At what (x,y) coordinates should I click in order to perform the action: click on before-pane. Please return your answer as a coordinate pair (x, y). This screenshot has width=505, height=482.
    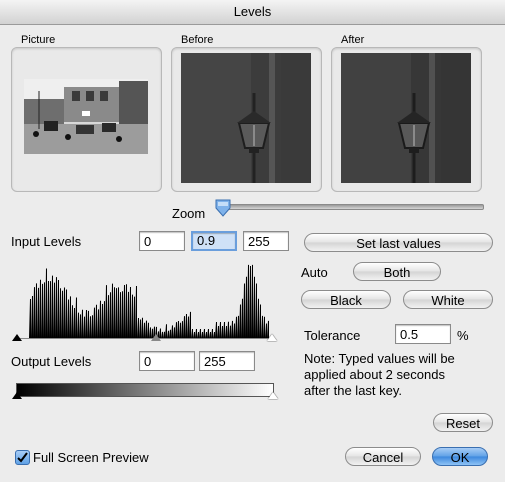
    Looking at the image, I should click on (246, 119).